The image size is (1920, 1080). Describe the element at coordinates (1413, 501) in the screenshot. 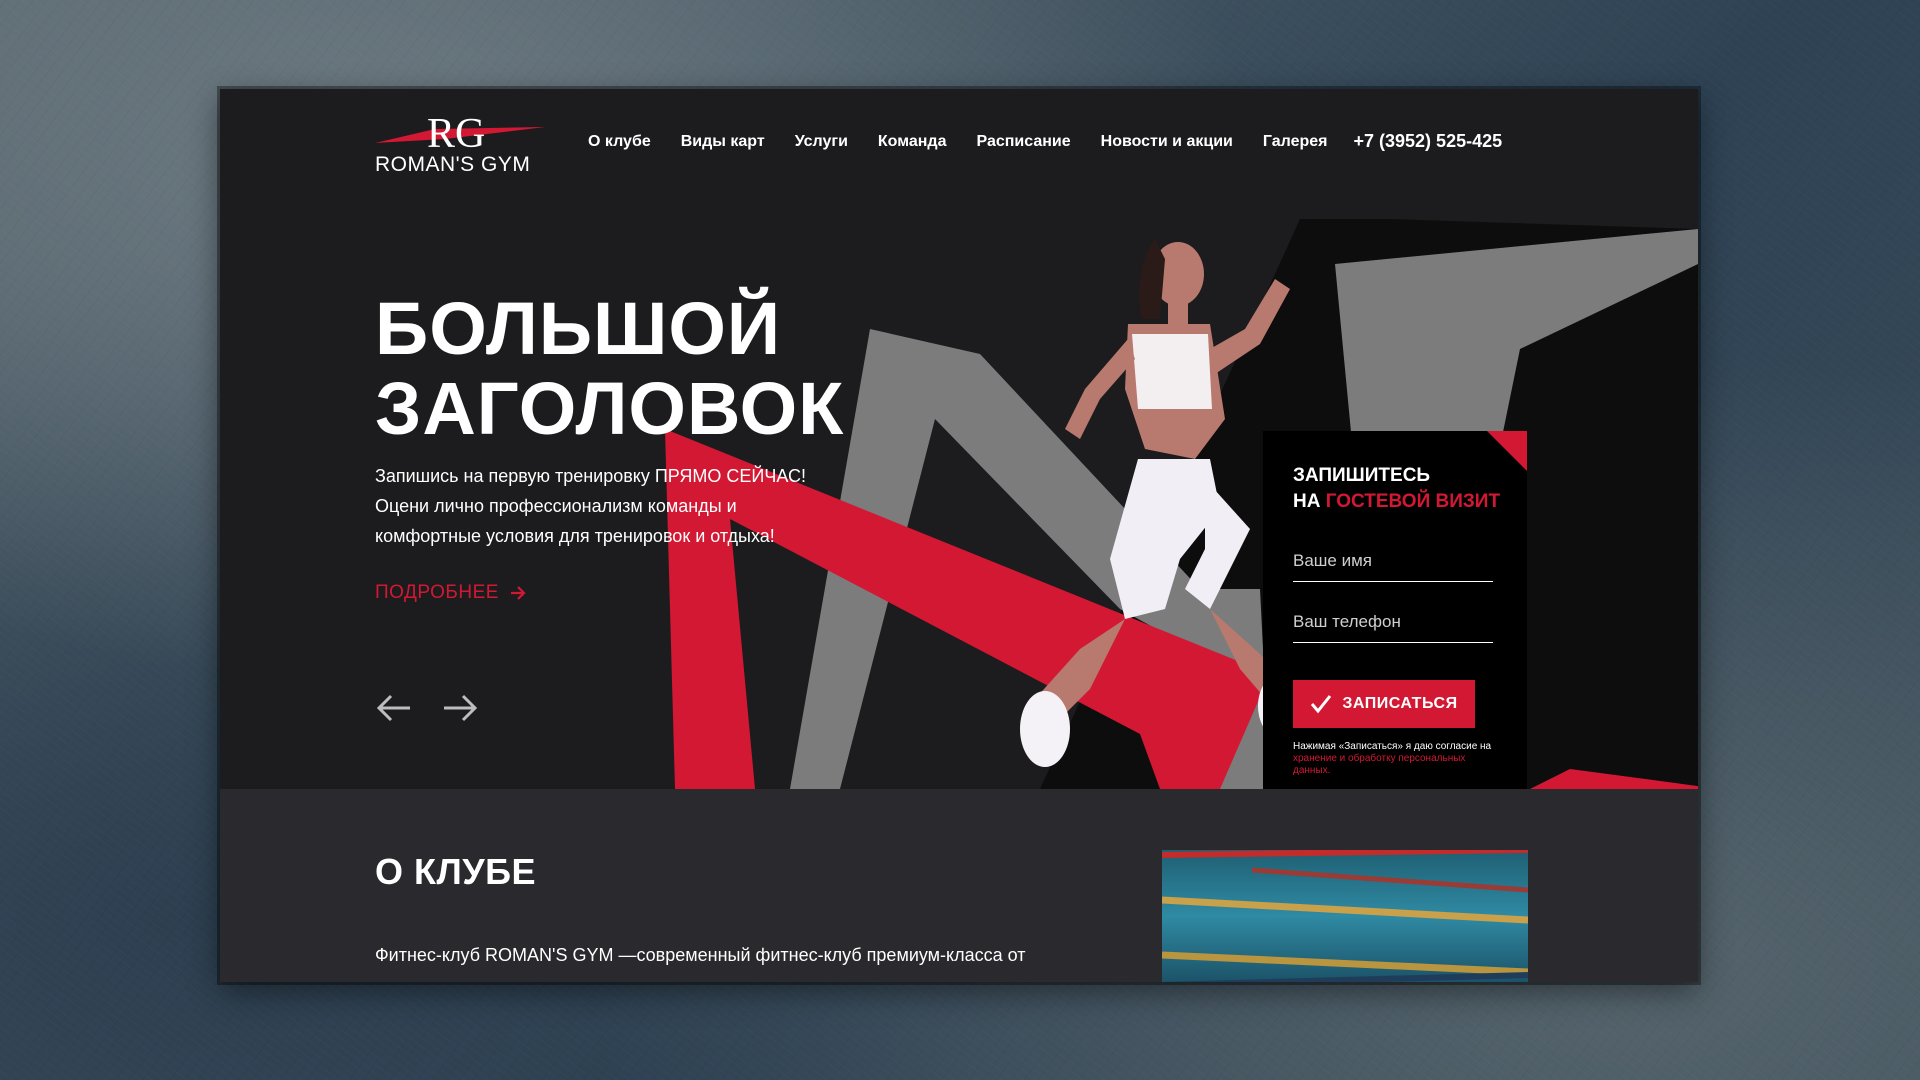

I see `form-title-accent: ГОСТЕВОЙ ВИЗИТ` at that location.